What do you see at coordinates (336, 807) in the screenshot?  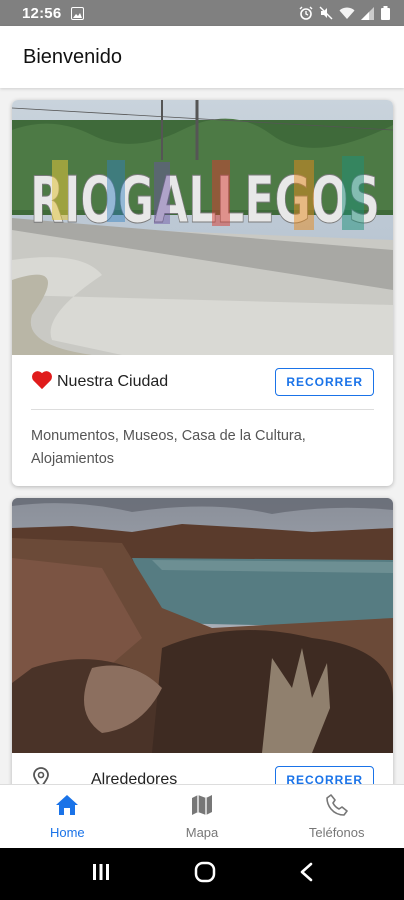 I see `phone-icon` at bounding box center [336, 807].